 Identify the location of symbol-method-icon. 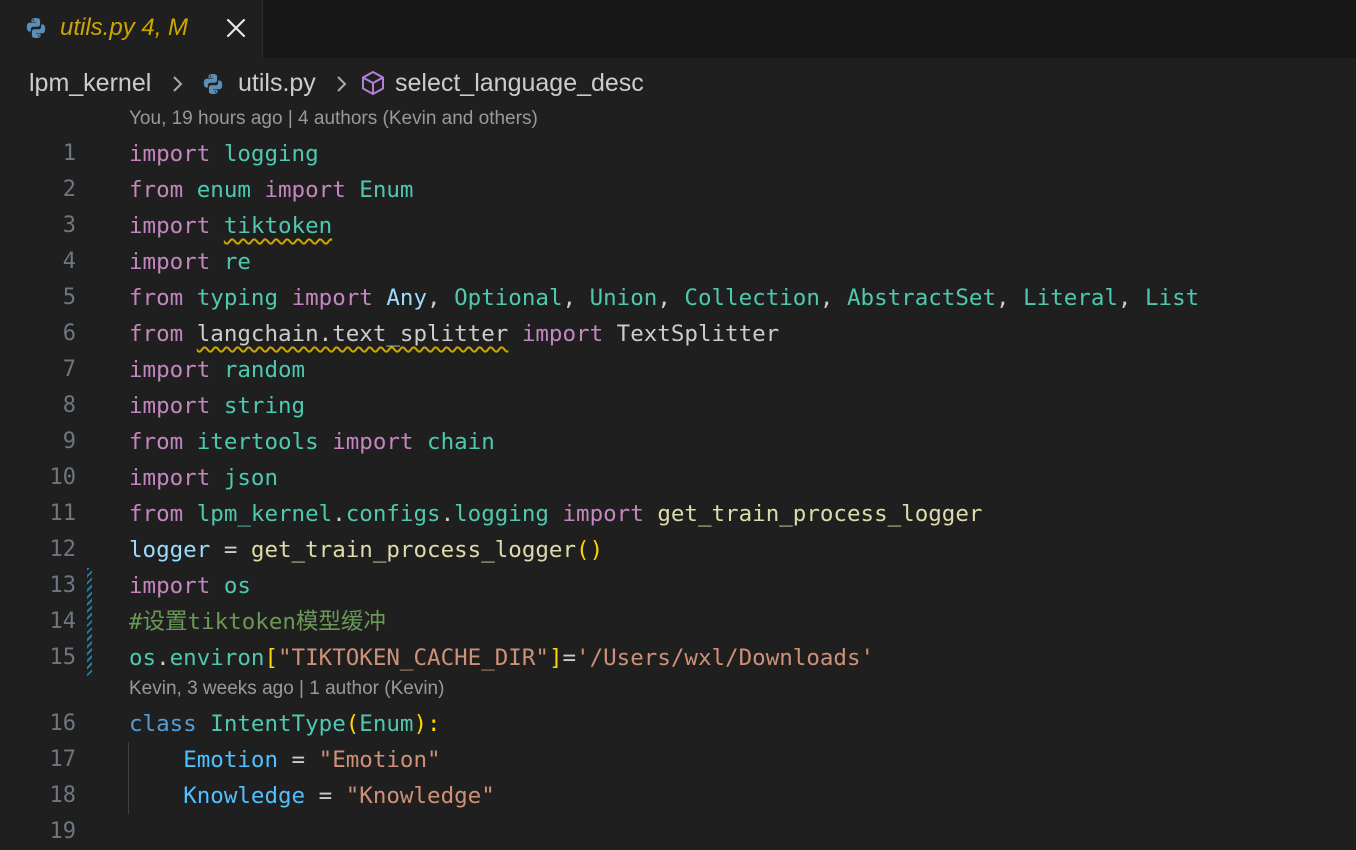
(373, 83).